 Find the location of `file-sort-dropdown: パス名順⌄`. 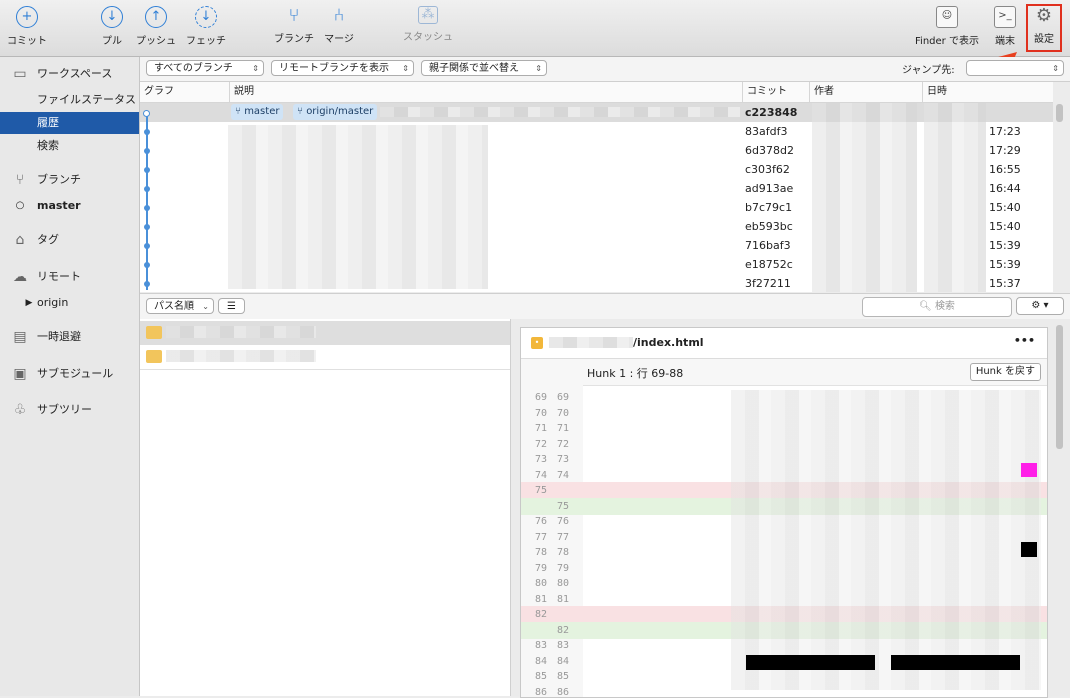

file-sort-dropdown: パス名順⌄ is located at coordinates (180, 306).